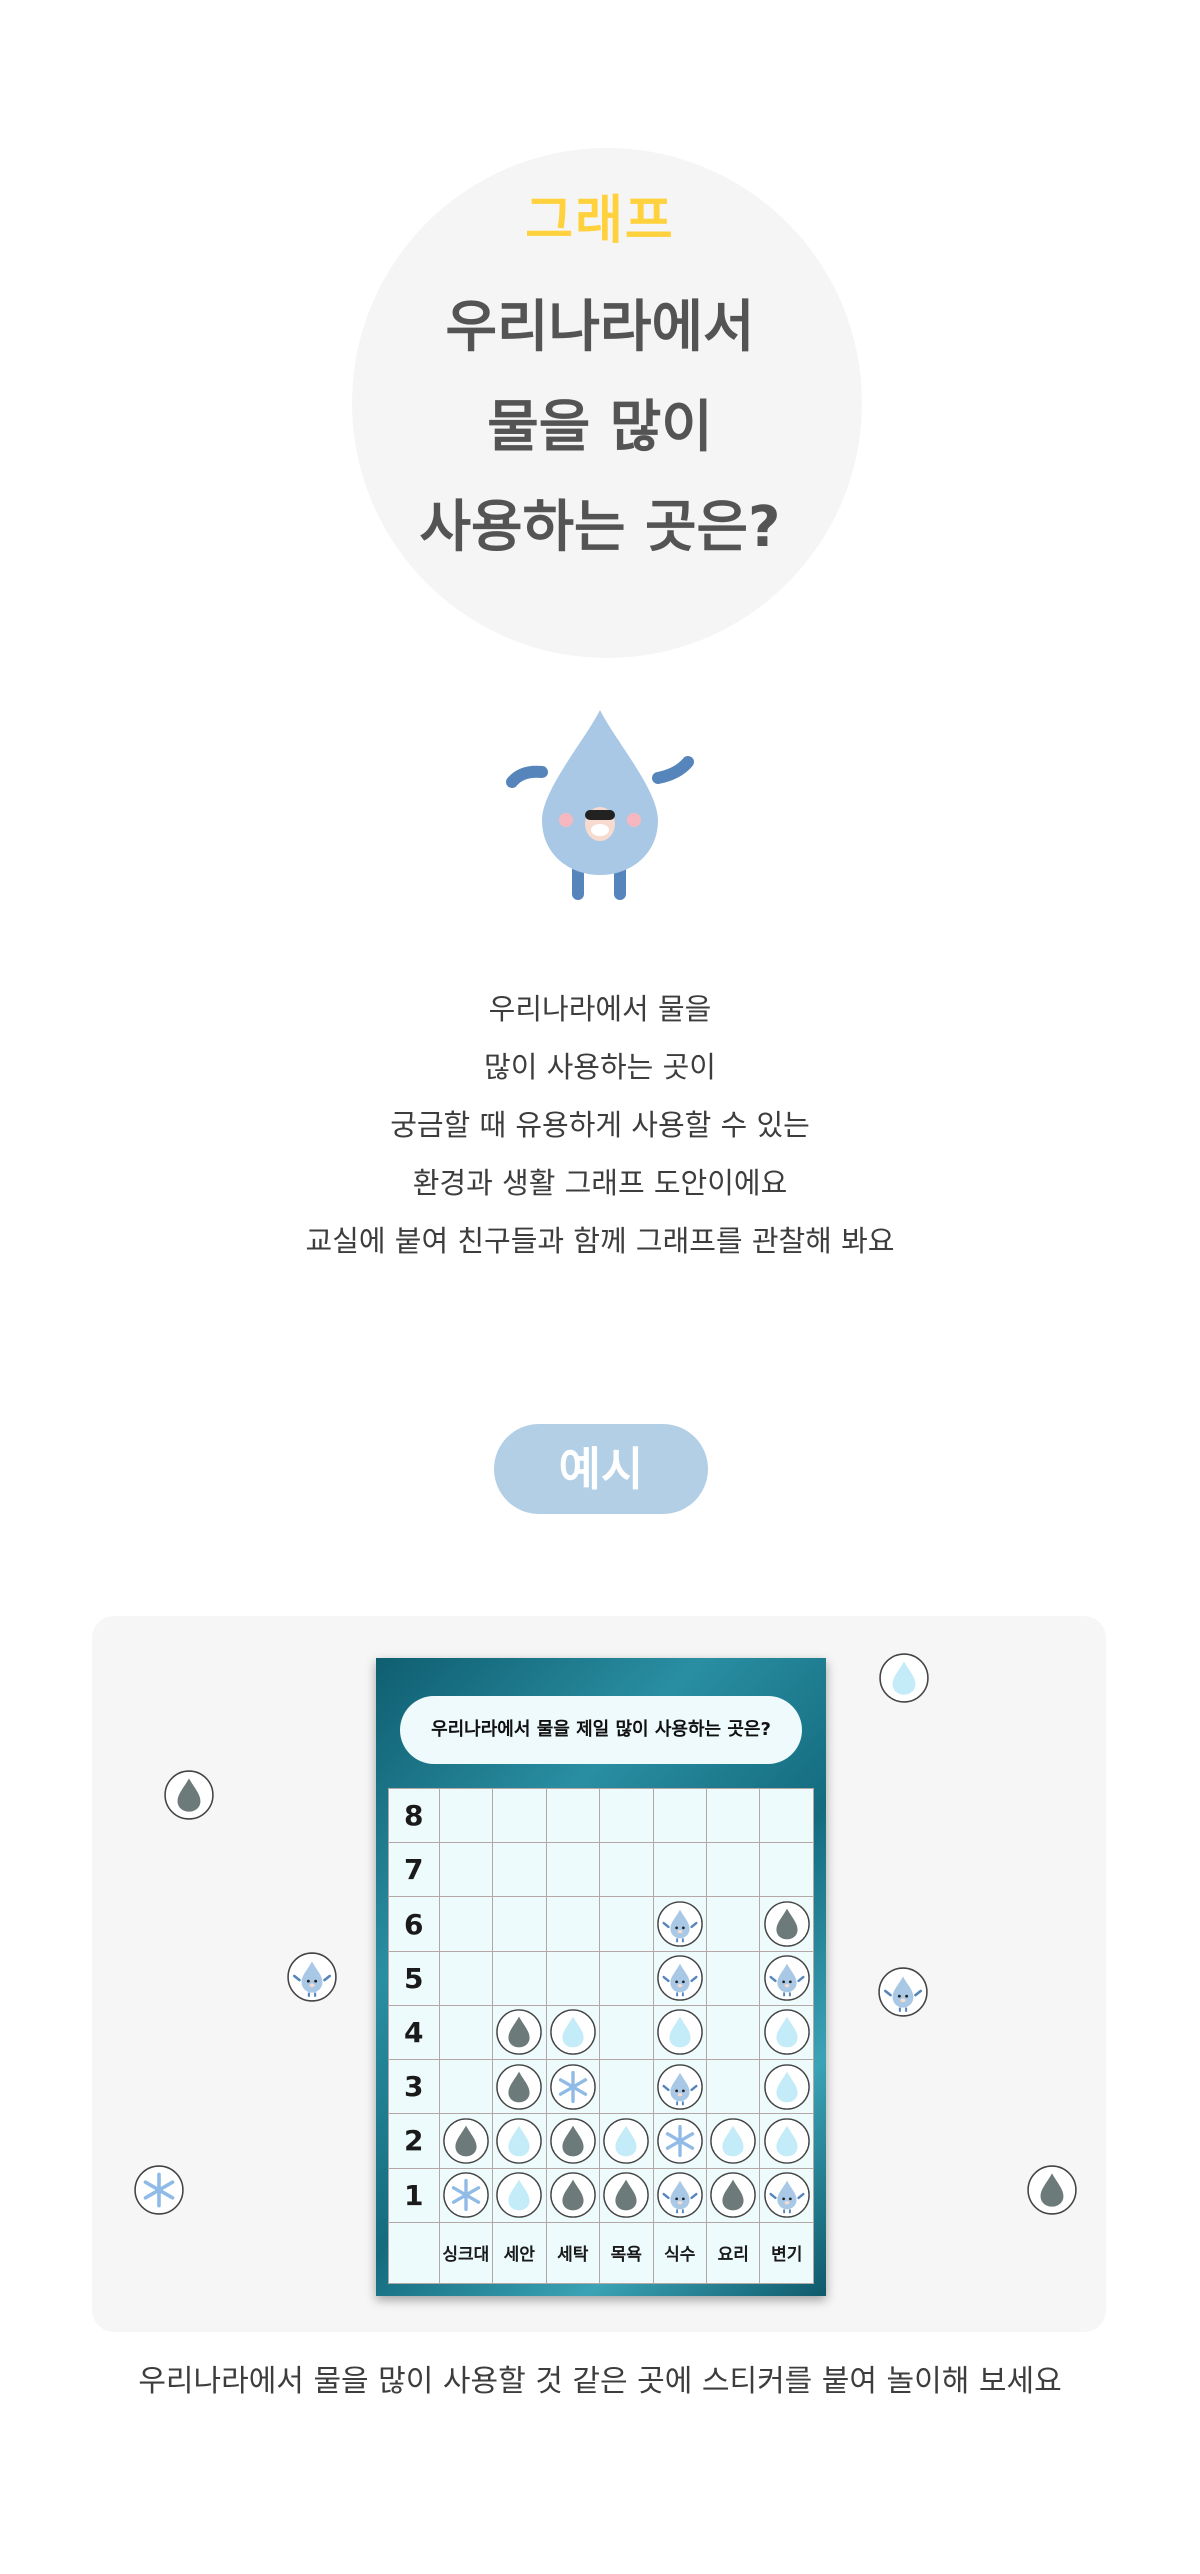 This screenshot has width=1200, height=2574. Describe the element at coordinates (519, 2253) in the screenshot. I see `x-axis-label: 세안` at that location.